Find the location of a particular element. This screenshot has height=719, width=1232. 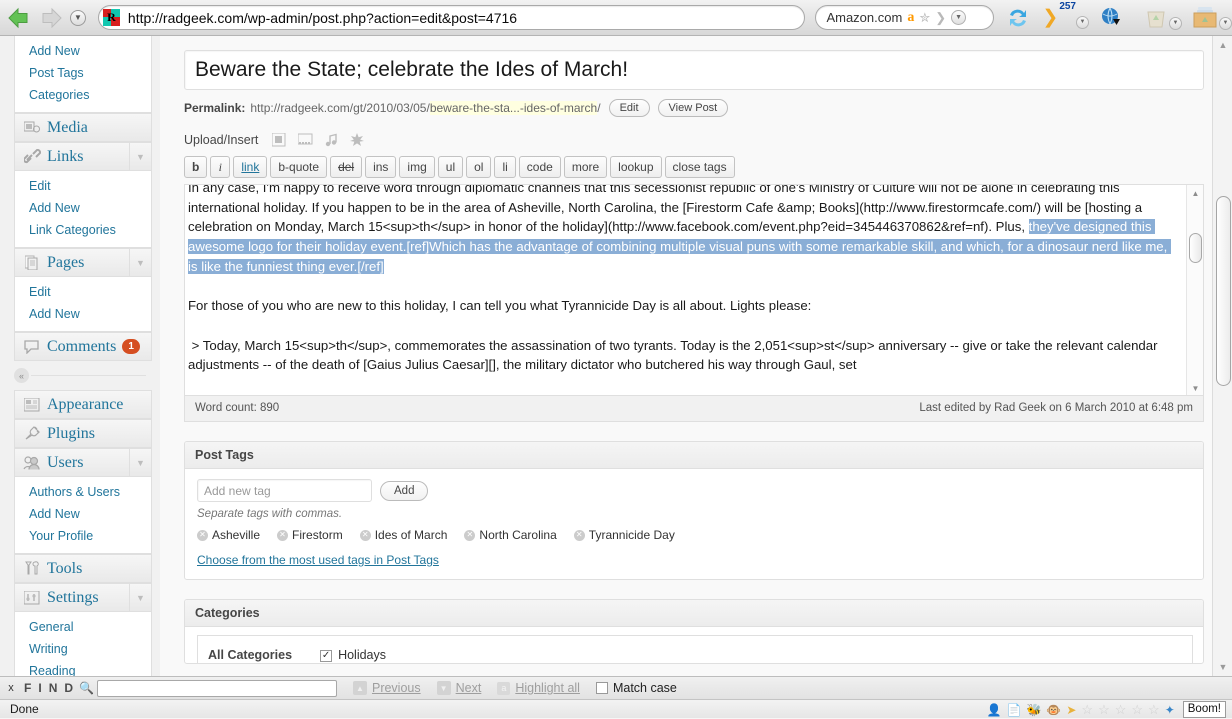

sidebar-item-settings-reading: Reading is located at coordinates (83, 668).